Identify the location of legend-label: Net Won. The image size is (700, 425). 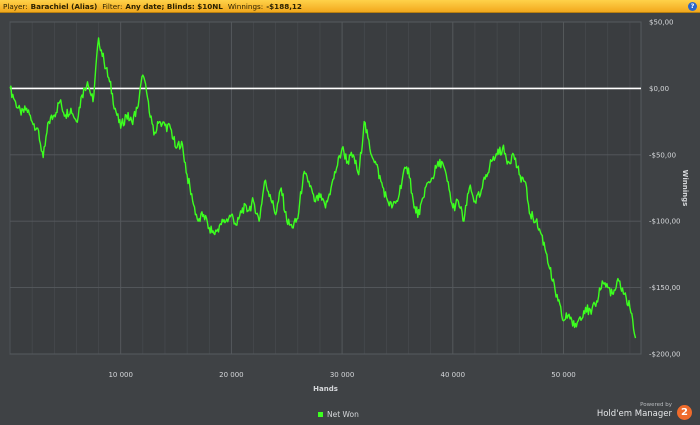
(343, 414).